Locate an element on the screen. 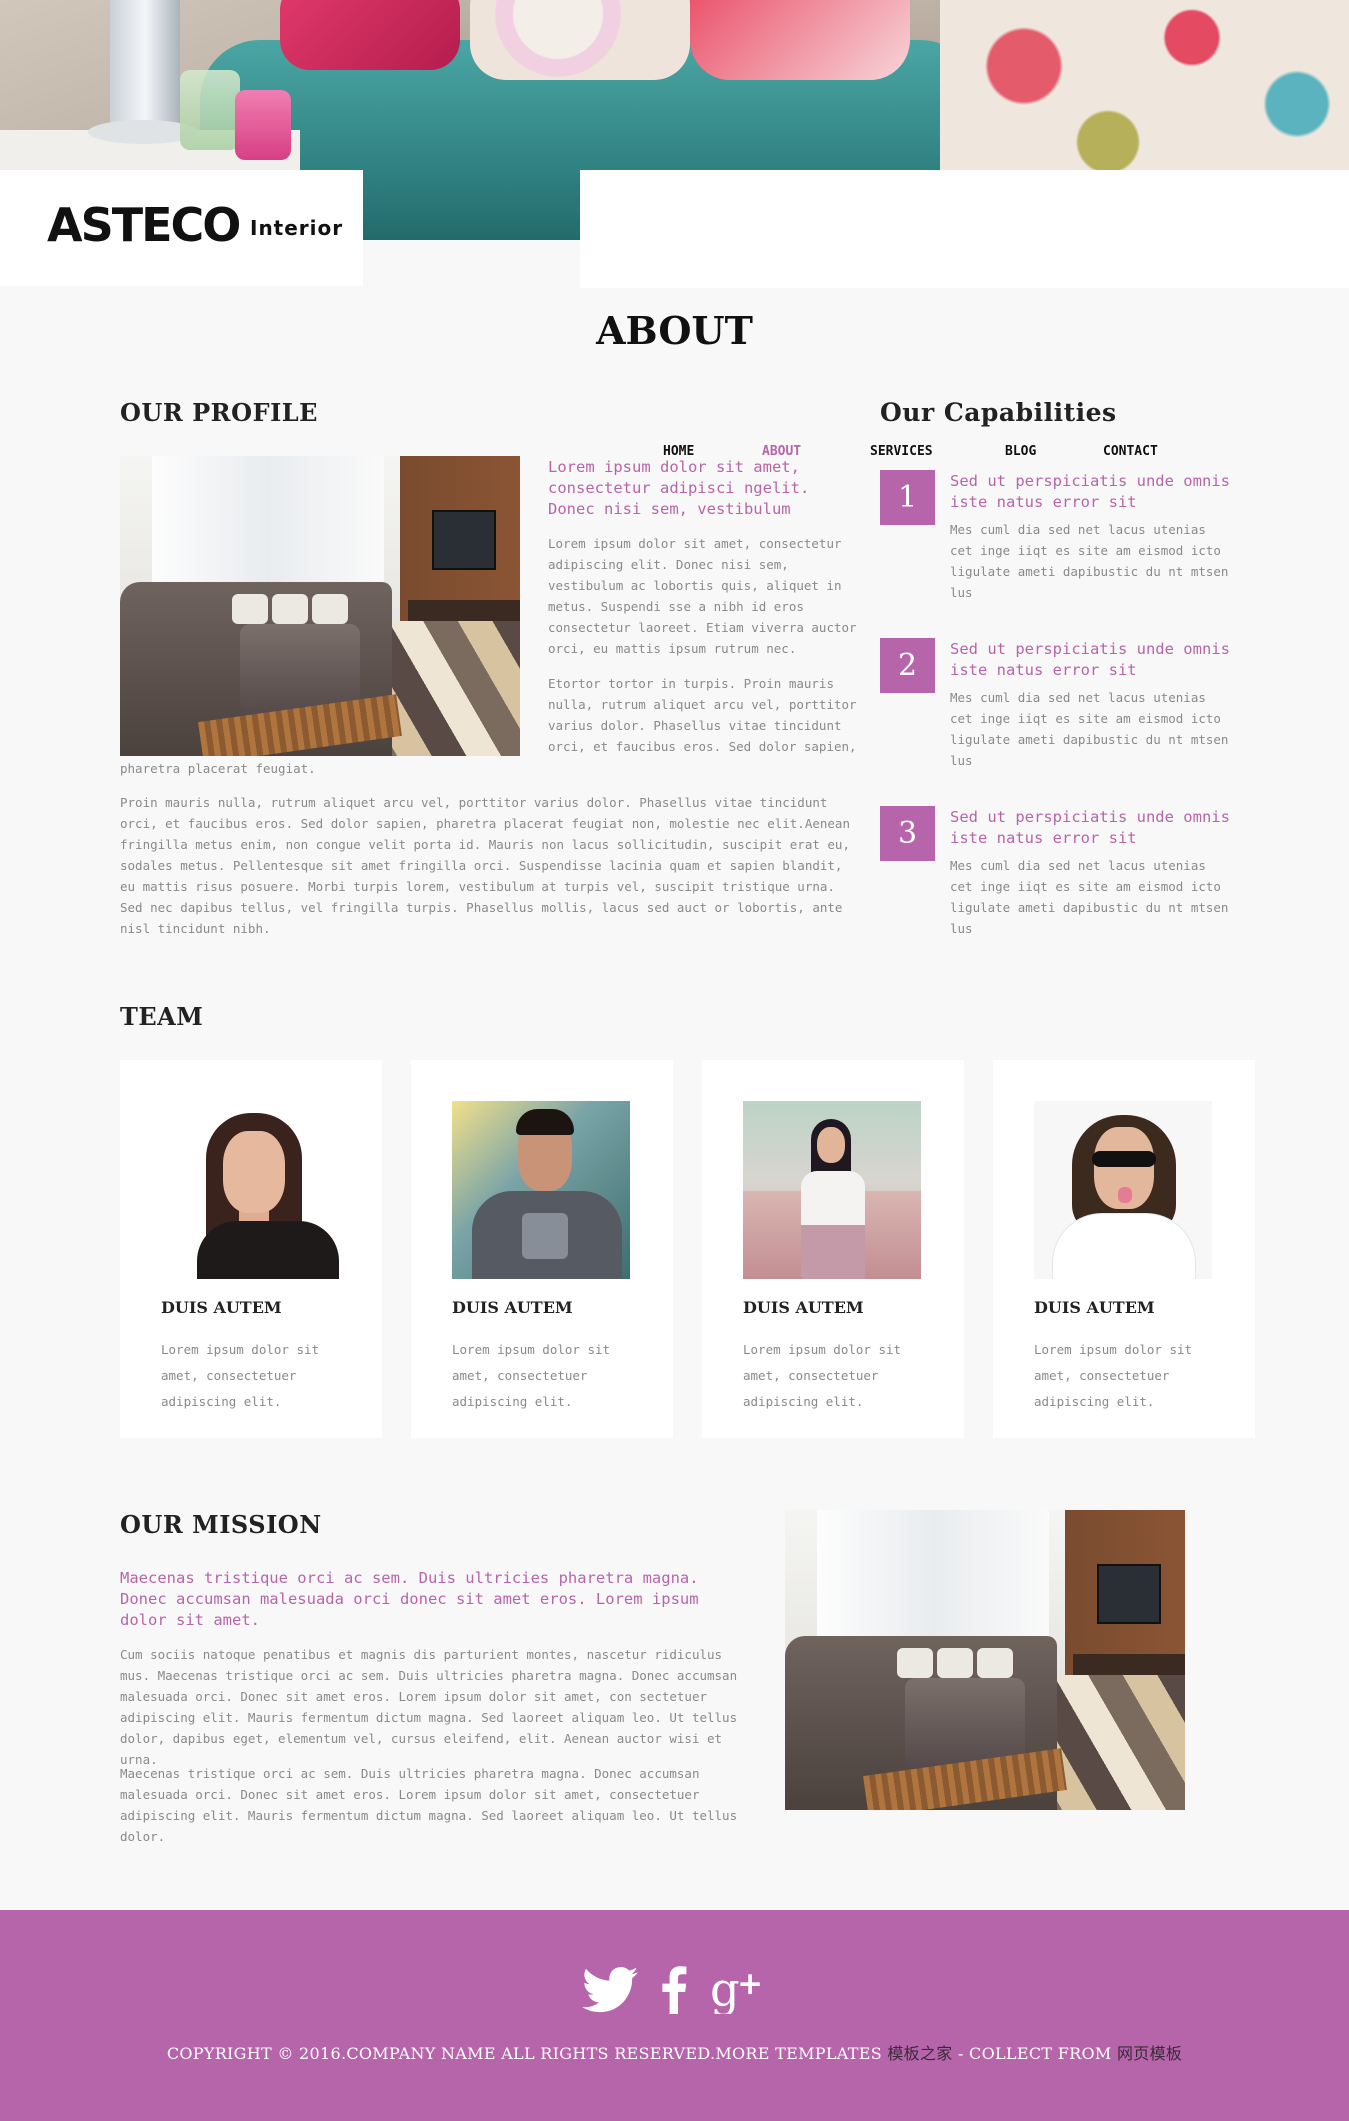  profile-image is located at coordinates (320, 606).